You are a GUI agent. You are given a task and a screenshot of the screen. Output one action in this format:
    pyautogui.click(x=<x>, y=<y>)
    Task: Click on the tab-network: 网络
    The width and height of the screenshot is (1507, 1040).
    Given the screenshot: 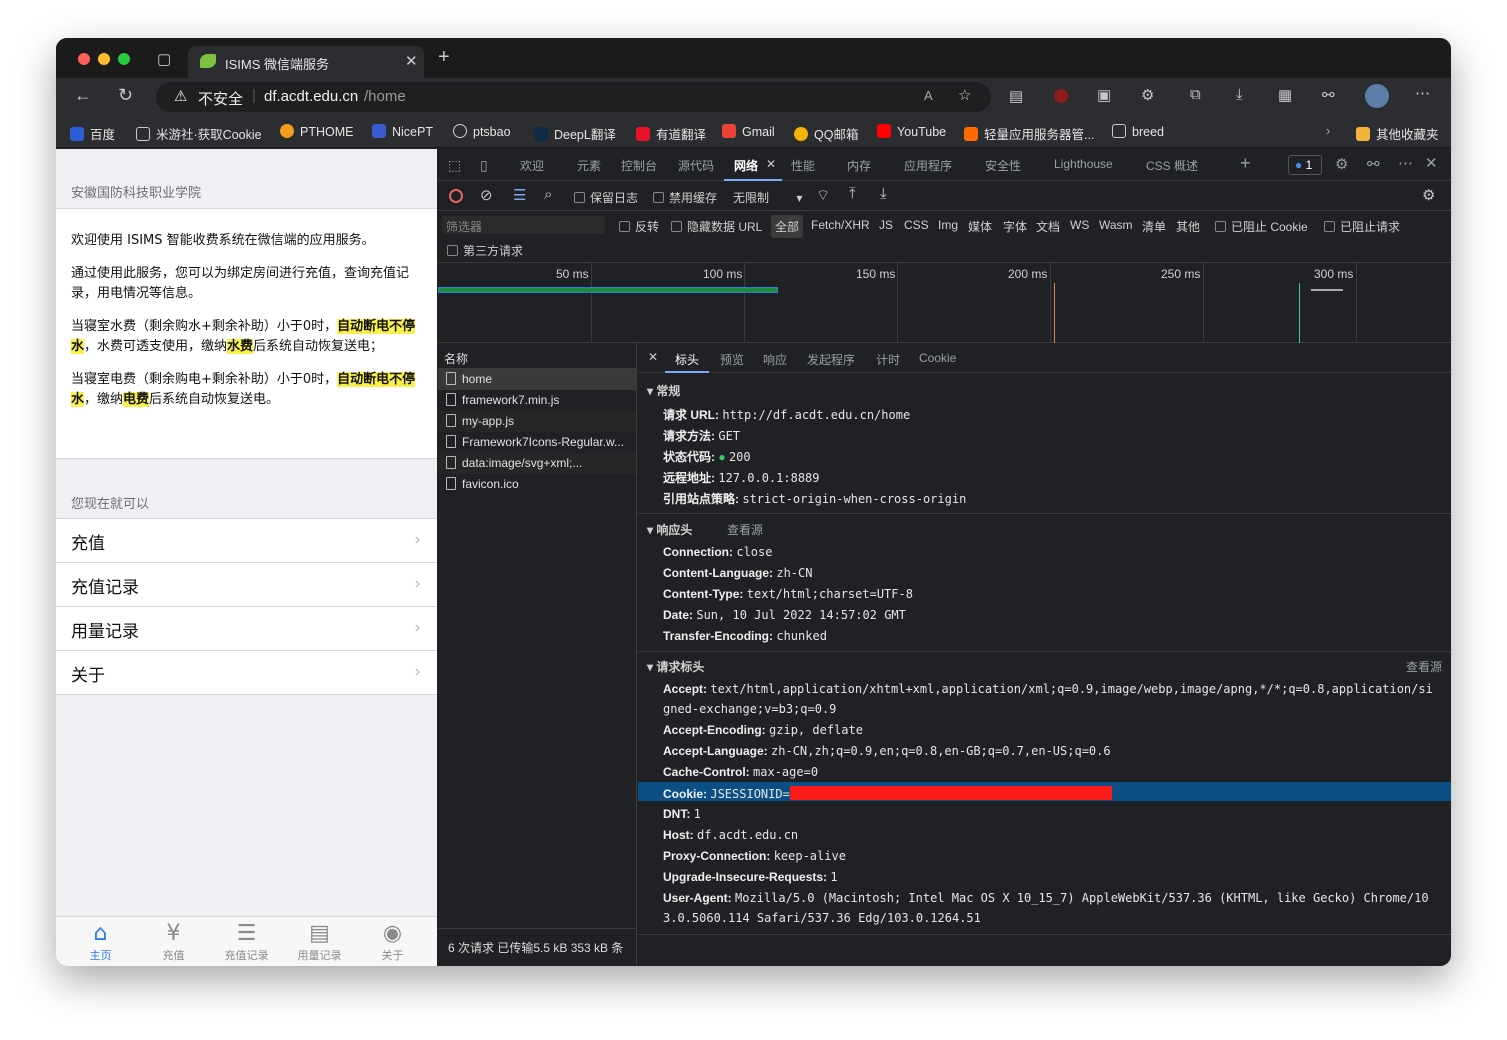 What is the action you would take?
    pyautogui.click(x=746, y=165)
    